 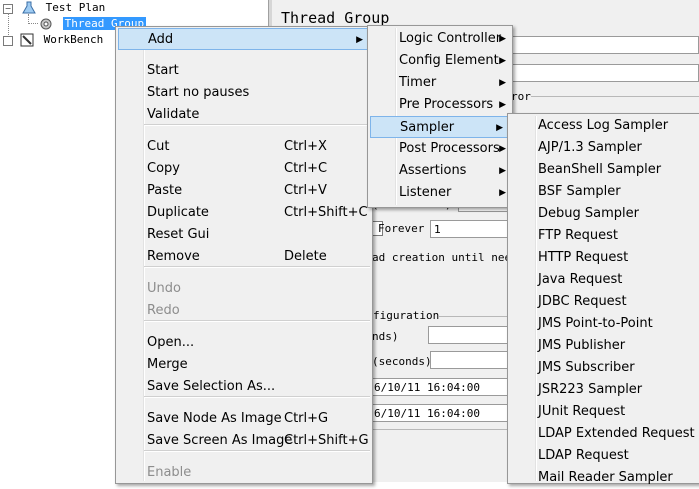 I want to click on menu-item-merge: Merge, so click(x=244, y=365).